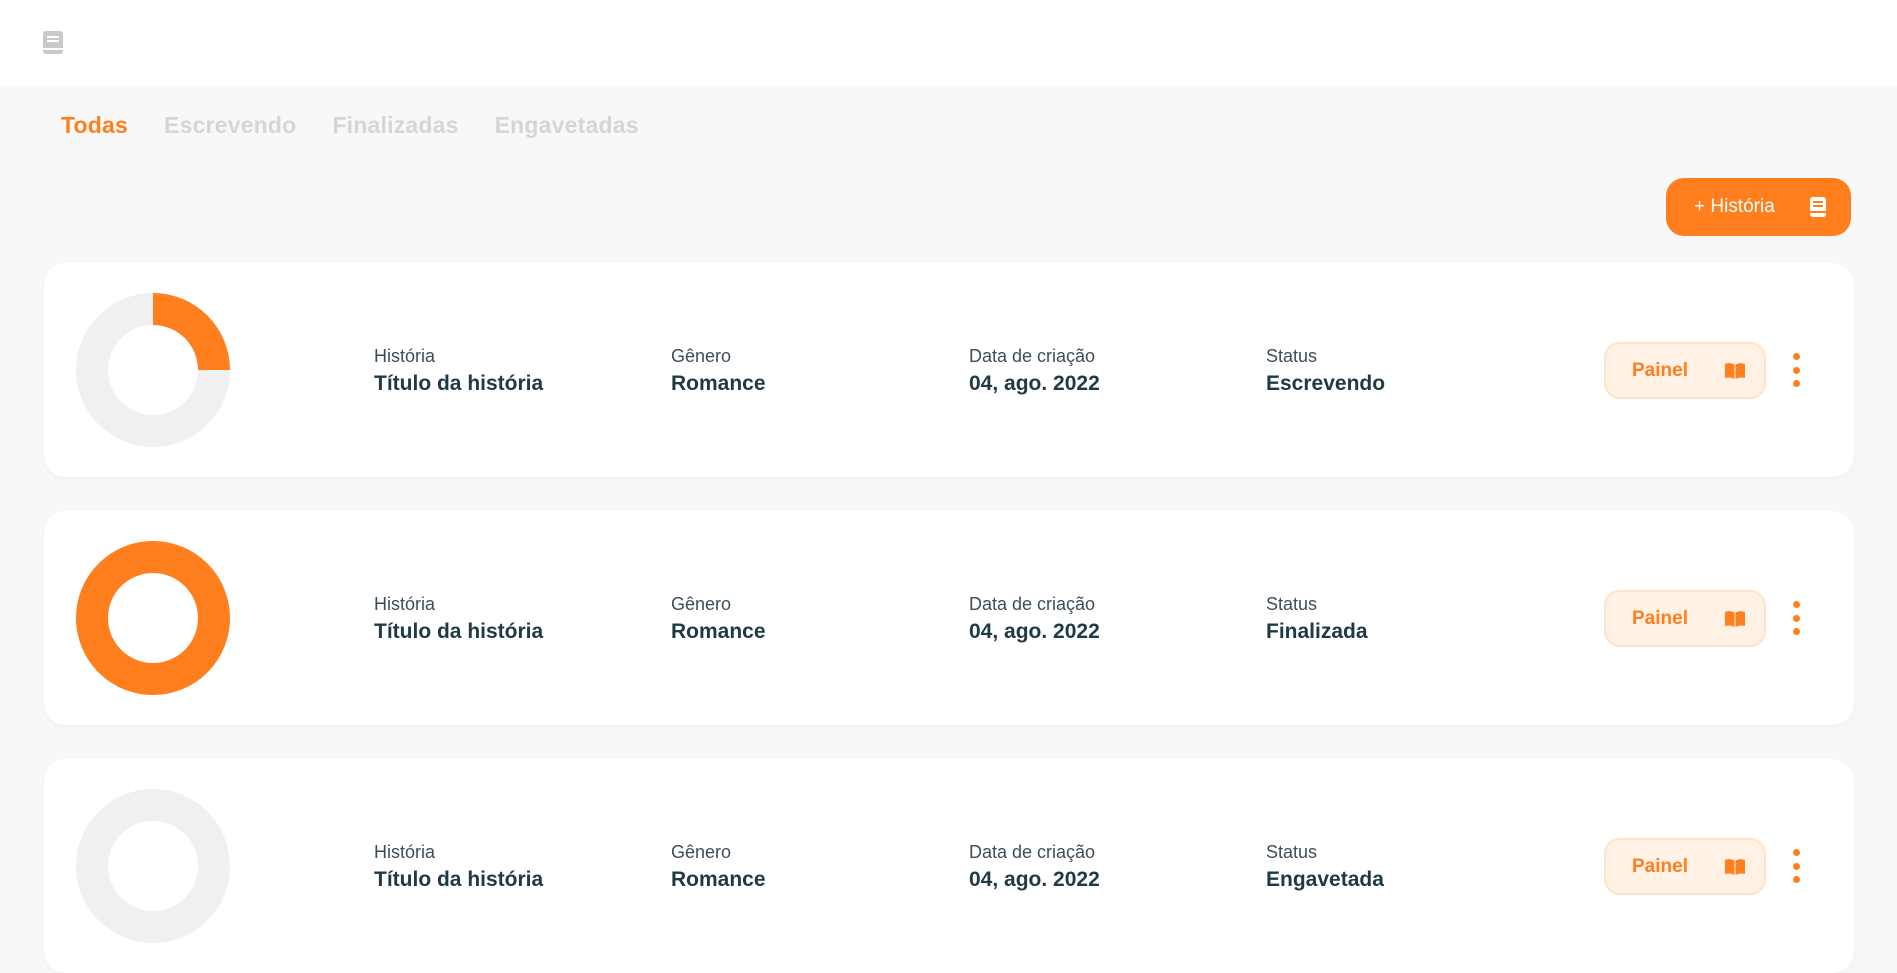 The height and width of the screenshot is (973, 1897). I want to click on add-story-button: + História, so click(1758, 207).